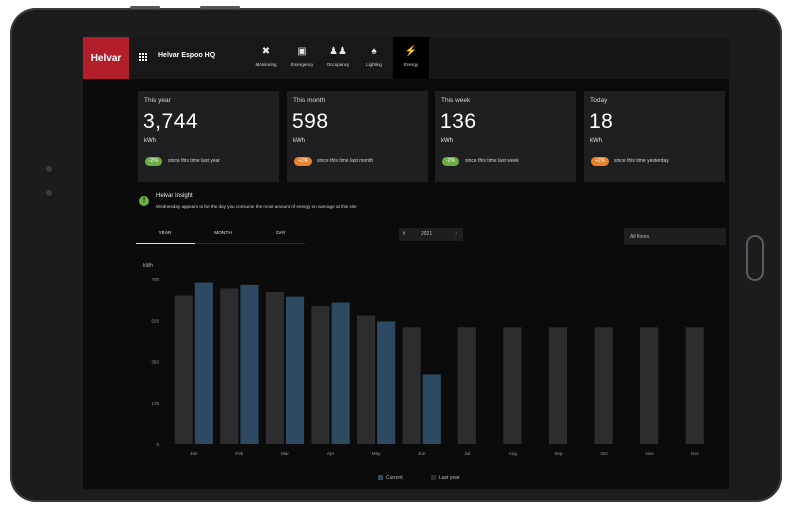 Image resolution: width=790 pixels, height=507 pixels. I want to click on power-button, so click(220, 7).